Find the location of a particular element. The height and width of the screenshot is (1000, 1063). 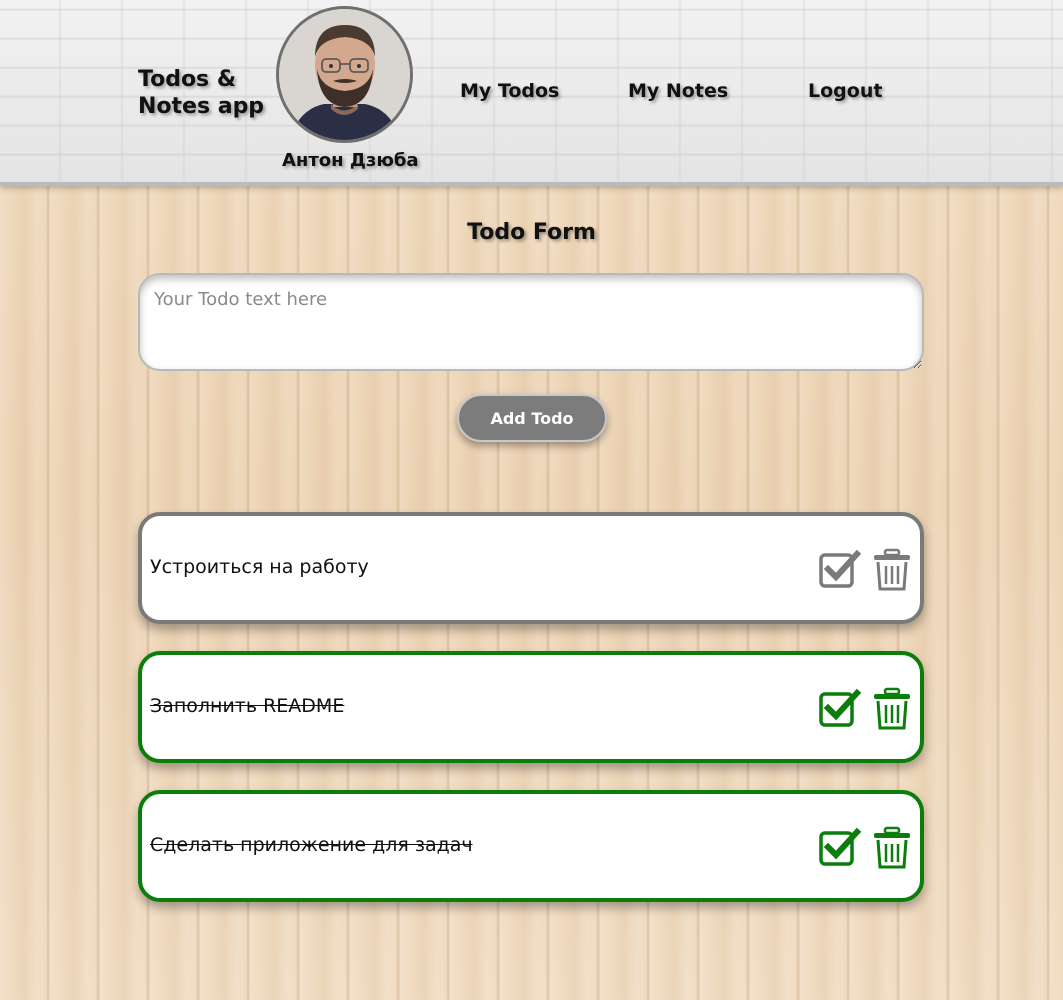

form-title: Todo Form is located at coordinates (531, 232).